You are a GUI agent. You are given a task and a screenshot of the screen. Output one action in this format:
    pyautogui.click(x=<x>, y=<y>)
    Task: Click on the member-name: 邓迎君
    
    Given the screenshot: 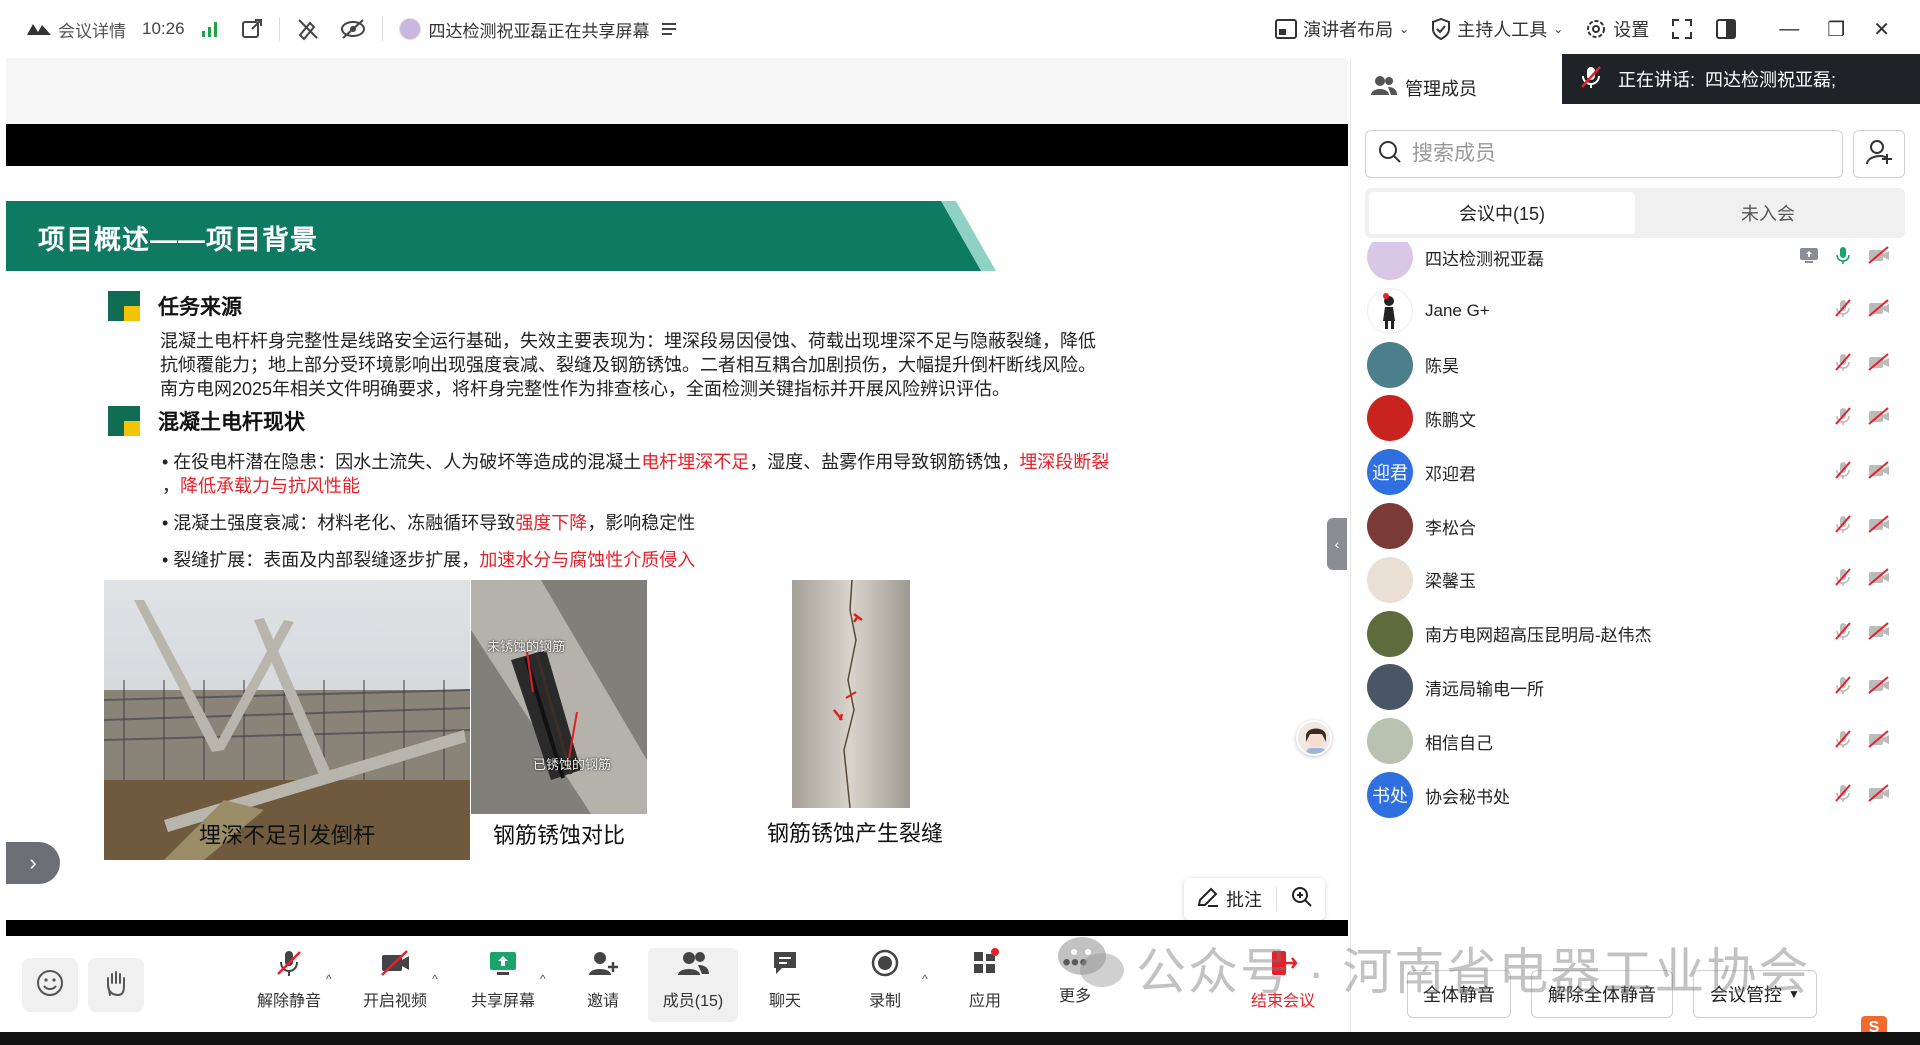 What is the action you would take?
    pyautogui.click(x=1450, y=474)
    